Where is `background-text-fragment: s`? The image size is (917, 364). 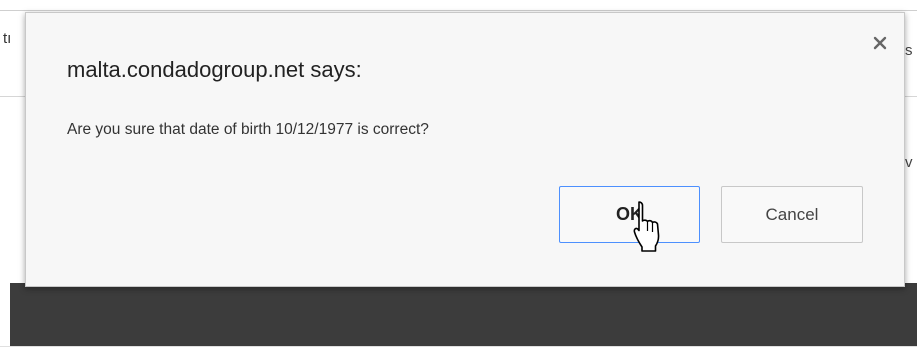
background-text-fragment: s is located at coordinates (909, 50).